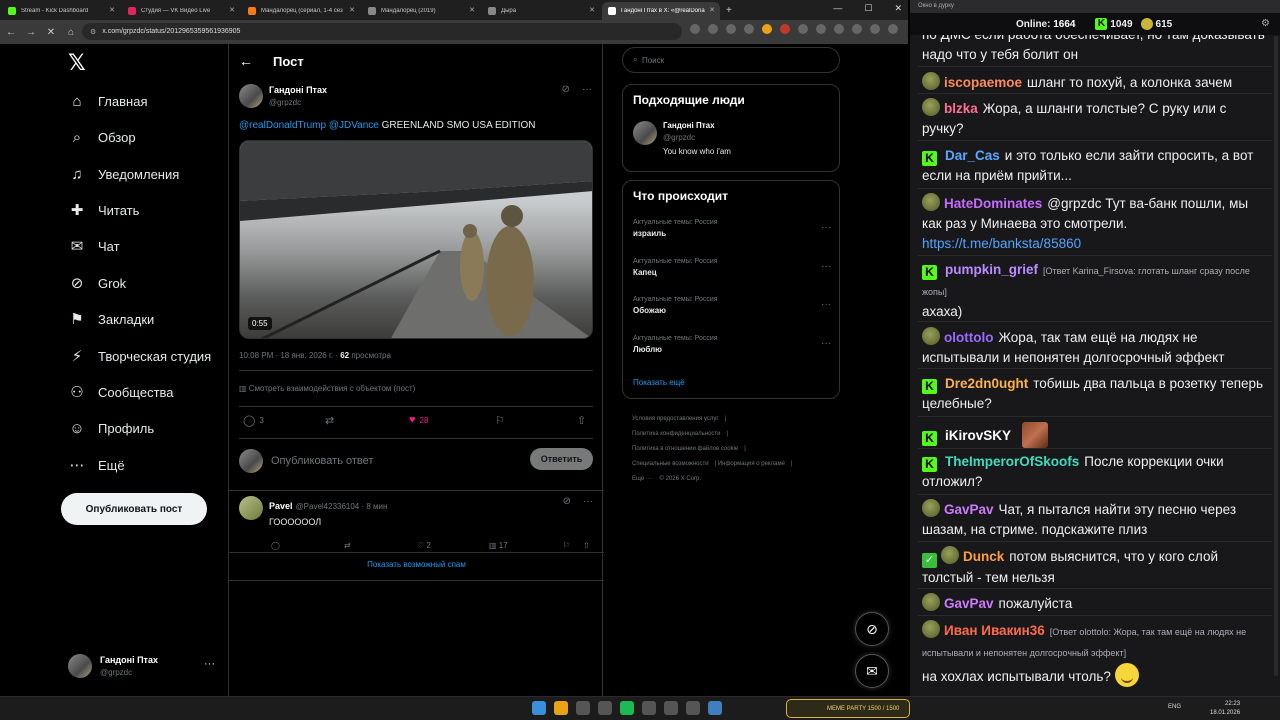 Image resolution: width=1280 pixels, height=720 pixels. I want to click on footer-link: Условия предоставления услуг, so click(675, 419).